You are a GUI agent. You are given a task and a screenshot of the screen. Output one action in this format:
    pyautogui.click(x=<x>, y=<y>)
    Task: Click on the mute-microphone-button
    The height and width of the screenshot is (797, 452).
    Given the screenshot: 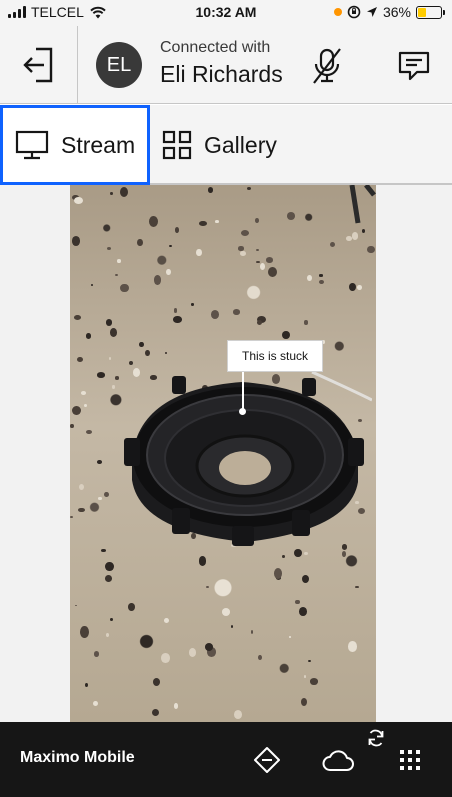 What is the action you would take?
    pyautogui.click(x=327, y=66)
    